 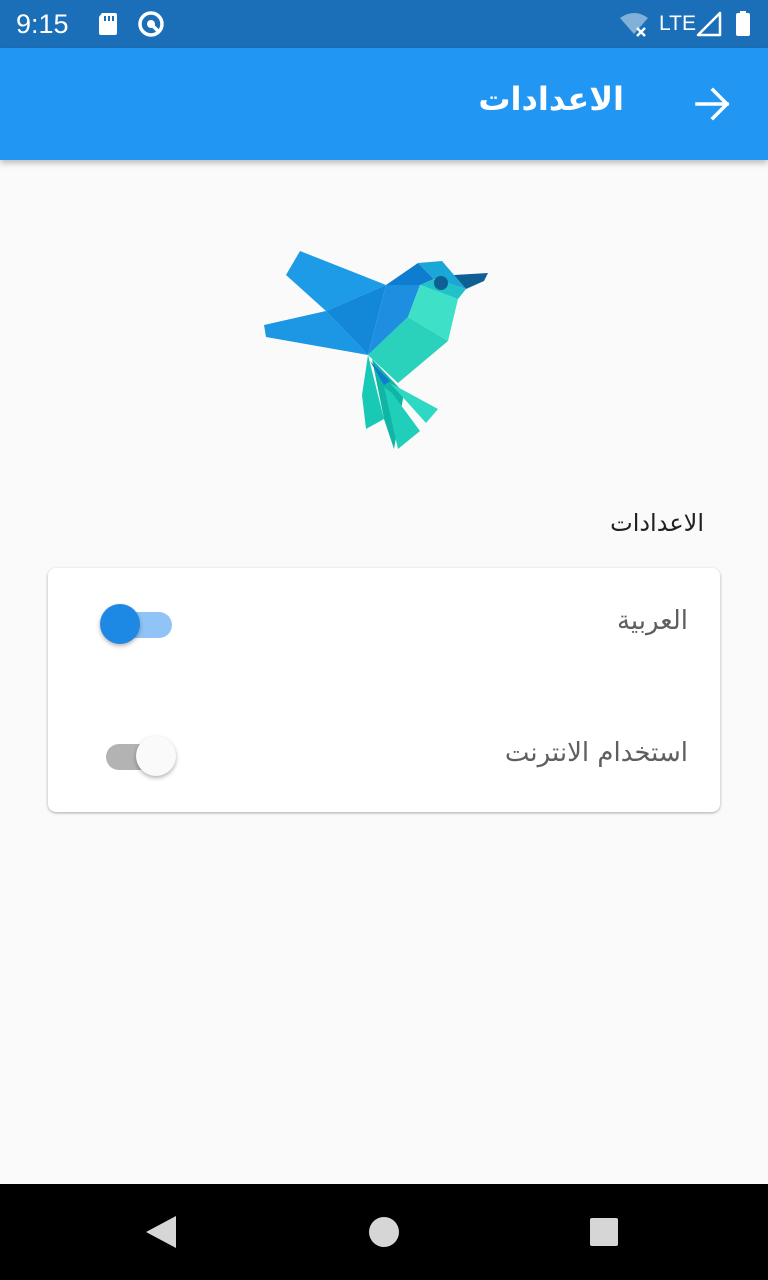 What do you see at coordinates (384, 24) in the screenshot?
I see `status-bar: 9:15 LTE` at bounding box center [384, 24].